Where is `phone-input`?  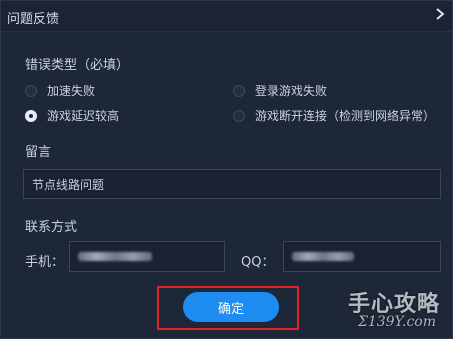 phone-input is located at coordinates (147, 256).